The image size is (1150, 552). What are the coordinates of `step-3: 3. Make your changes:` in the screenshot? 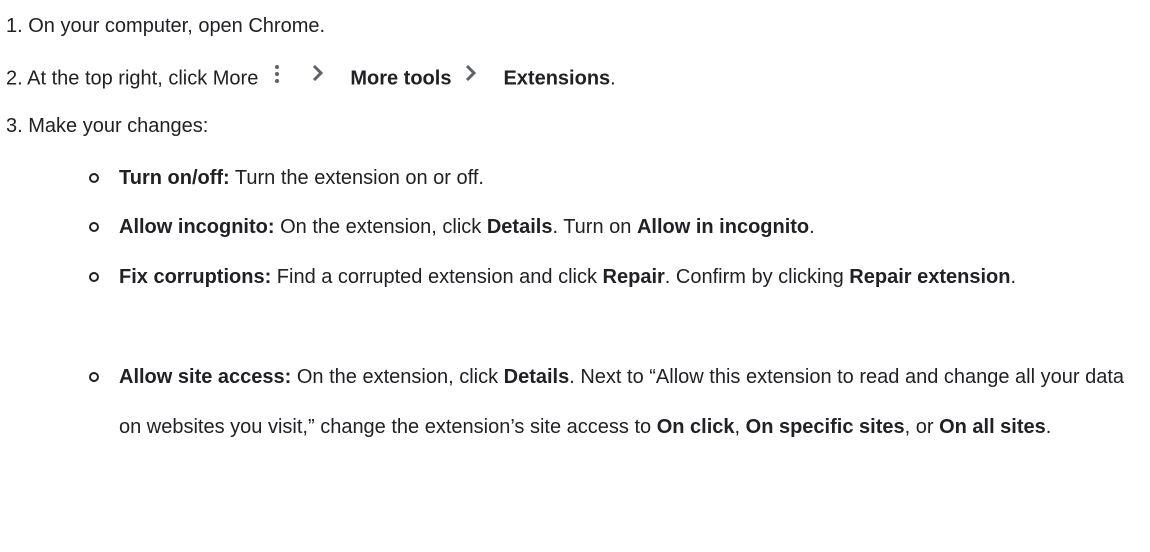 It's located at (107, 126).